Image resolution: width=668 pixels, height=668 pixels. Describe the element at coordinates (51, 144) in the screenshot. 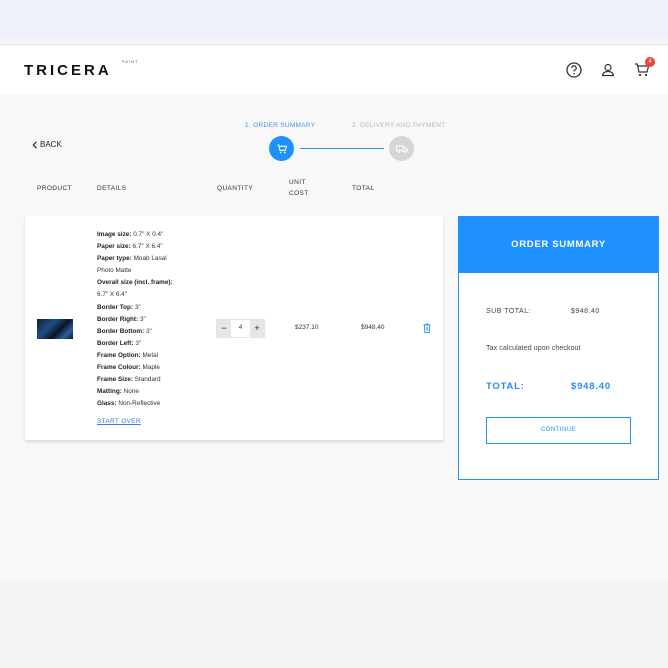

I see `back-label: BACK` at that location.